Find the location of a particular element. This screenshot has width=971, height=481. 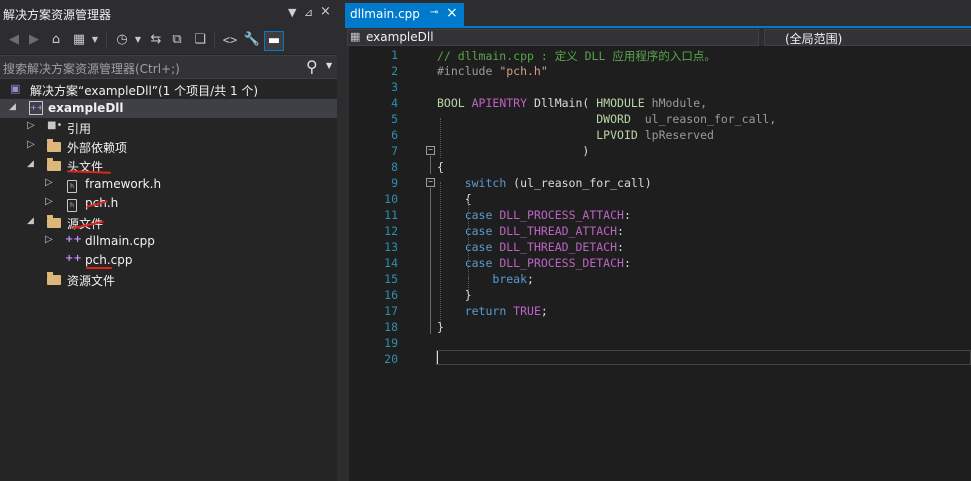

code-token: DllMain is located at coordinates (558, 103).